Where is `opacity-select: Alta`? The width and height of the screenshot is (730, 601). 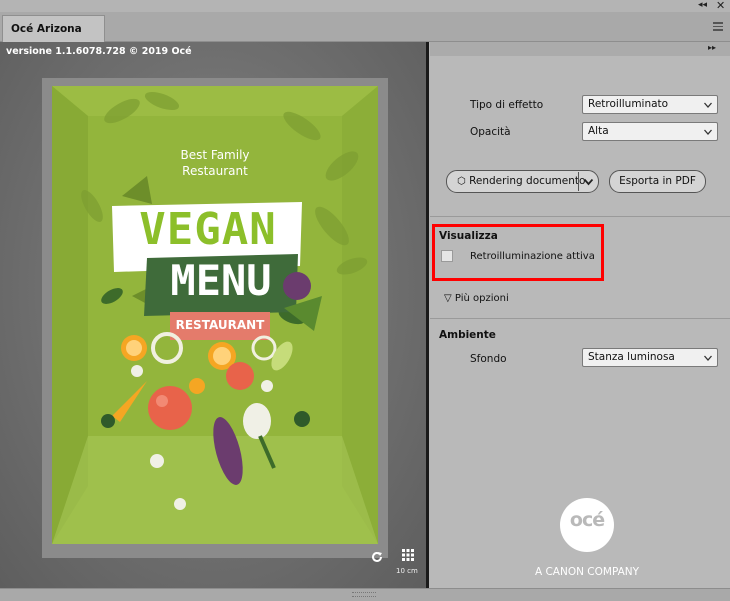
opacity-select: Alta is located at coordinates (650, 131).